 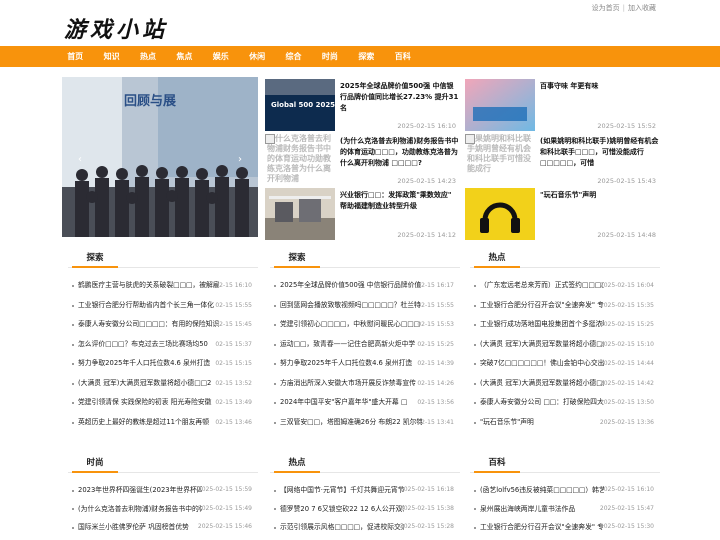 I want to click on list-item-title: 德罗赞20 7 6又锁空砍22 12 6人公开双塞开拓者, so click(x=342, y=509).